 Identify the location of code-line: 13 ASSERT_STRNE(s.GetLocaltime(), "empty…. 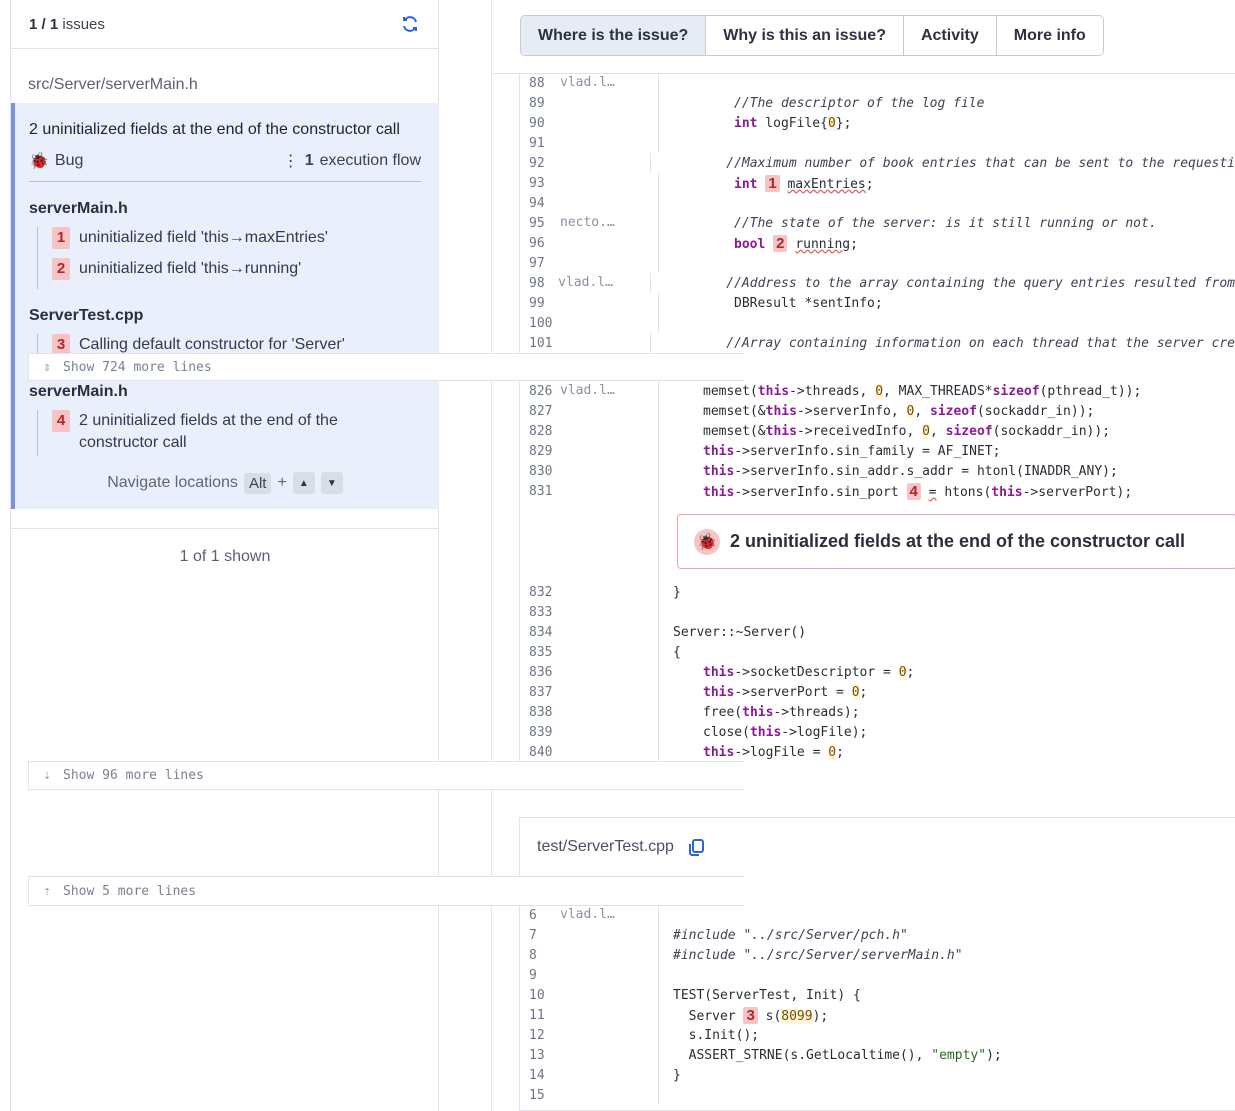
(877, 1055).